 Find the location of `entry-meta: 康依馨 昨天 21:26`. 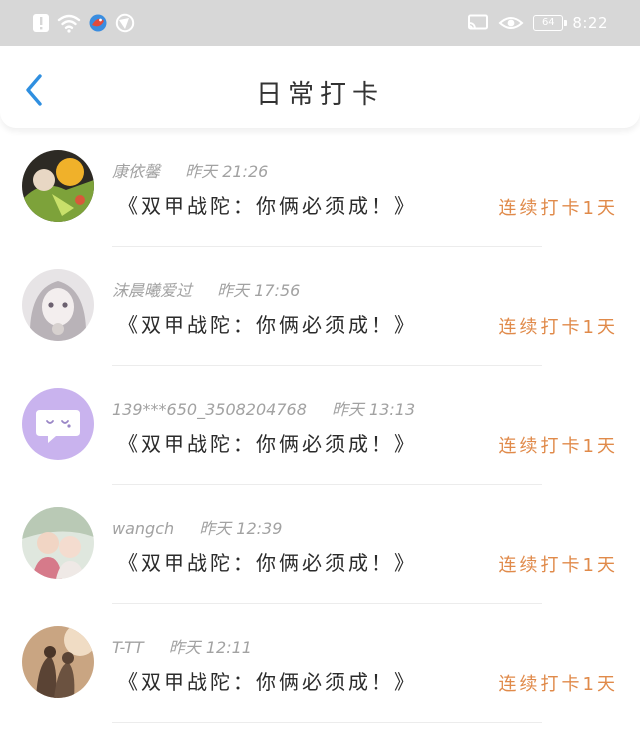

entry-meta: 康依馨 昨天 21:26 is located at coordinates (190, 170).